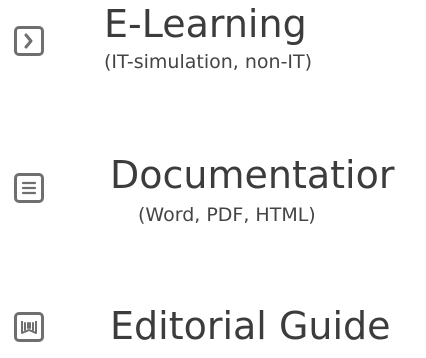 This screenshot has width=426, height=358. What do you see at coordinates (29, 41) in the screenshot?
I see `chevron-right-icon` at bounding box center [29, 41].